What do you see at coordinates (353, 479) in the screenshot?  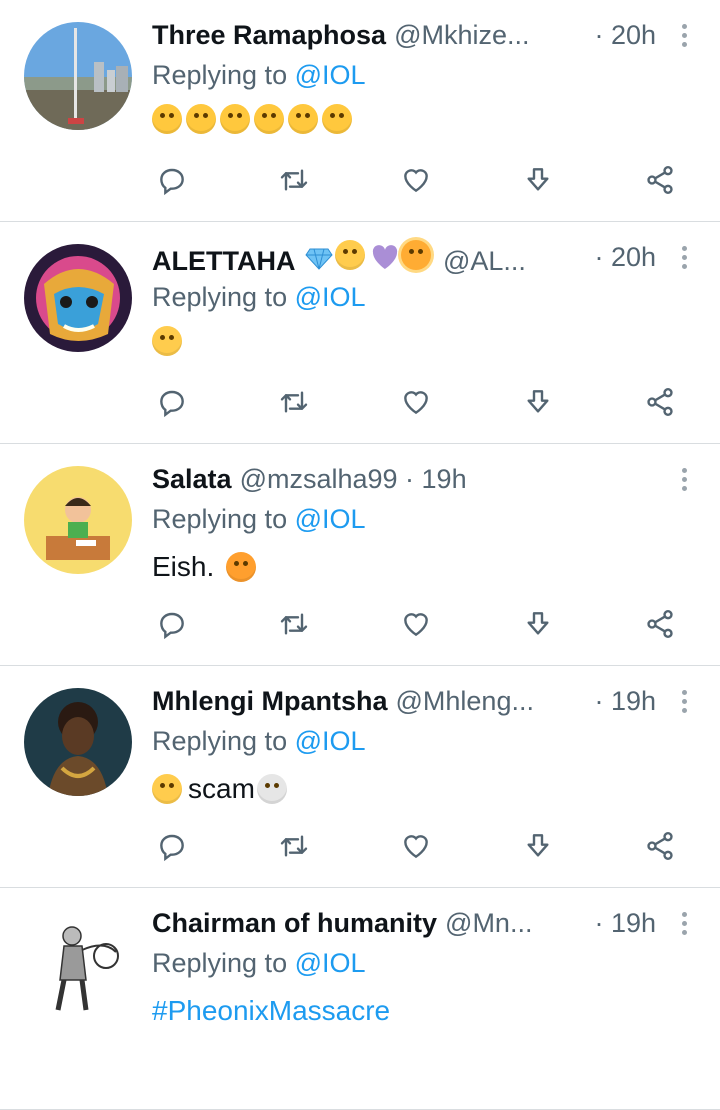 I see `username: @mzsalha99 · 19h` at bounding box center [353, 479].